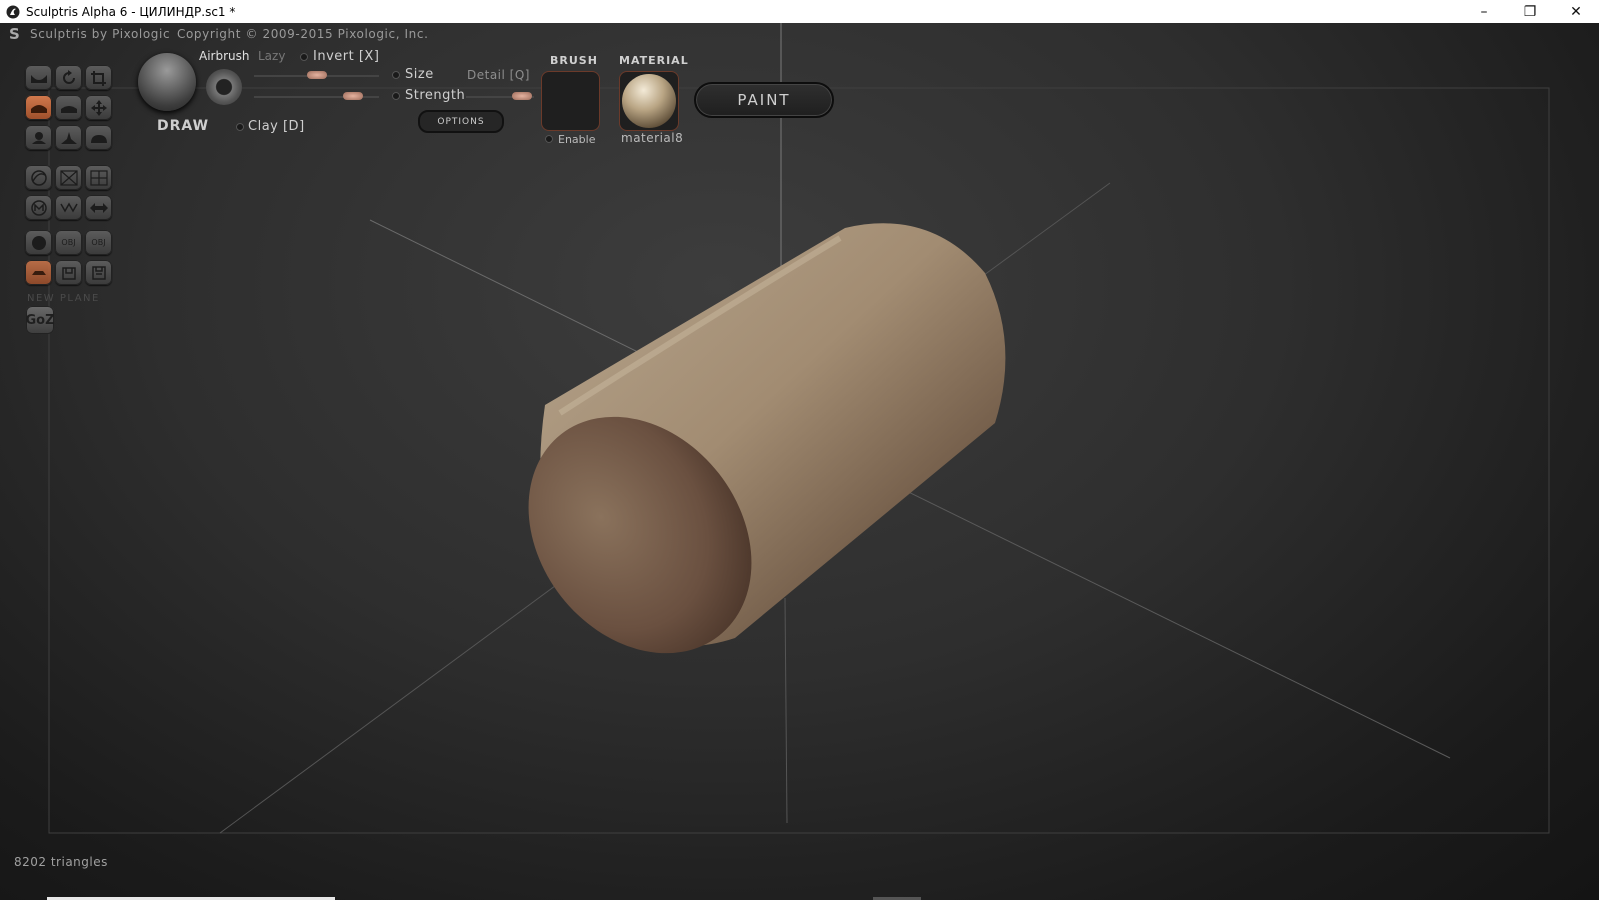 This screenshot has width=1599, height=900. Describe the element at coordinates (799, 11) in the screenshot. I see `window-titlebar: Sculptris Alpha 6 - ЦИЛИНДР.sc1 * – ❐ ✕` at that location.